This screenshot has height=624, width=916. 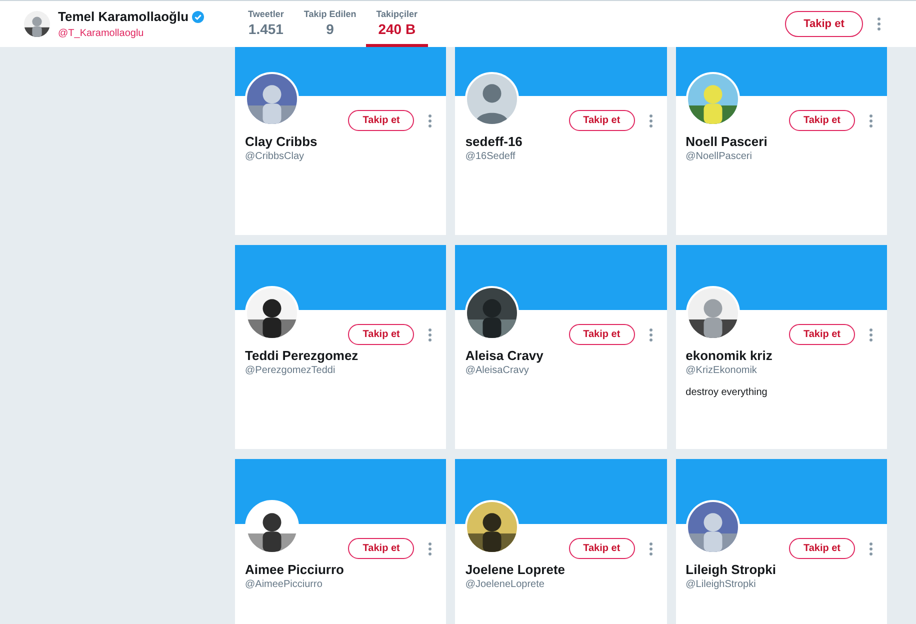 I want to click on default-avatar-icon, so click(x=492, y=99).